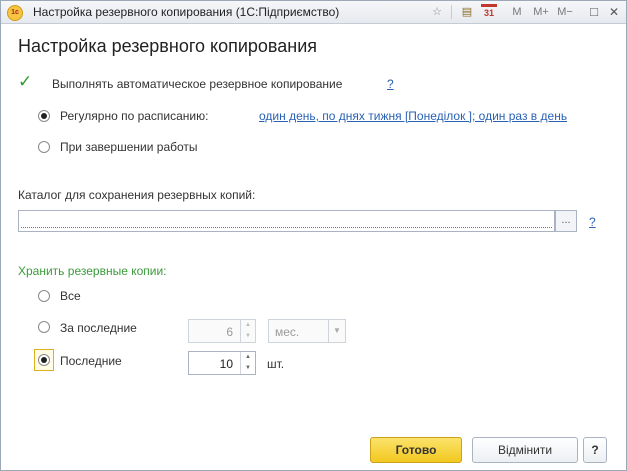  Describe the element at coordinates (229, 332) in the screenshot. I see `period-value: 6` at that location.